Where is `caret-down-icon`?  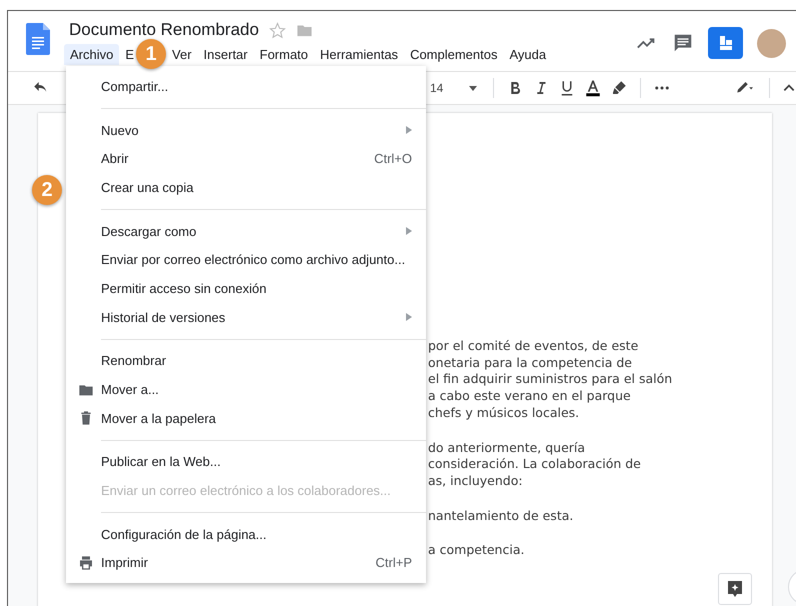
caret-down-icon is located at coordinates (473, 88).